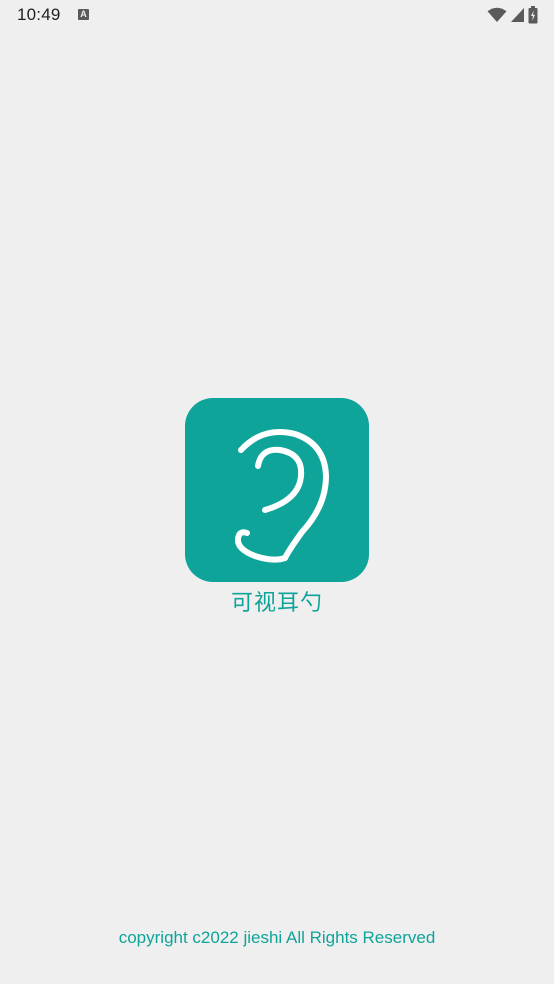 This screenshot has width=554, height=984. What do you see at coordinates (276, 603) in the screenshot?
I see `app-name: 可视耳勺` at bounding box center [276, 603].